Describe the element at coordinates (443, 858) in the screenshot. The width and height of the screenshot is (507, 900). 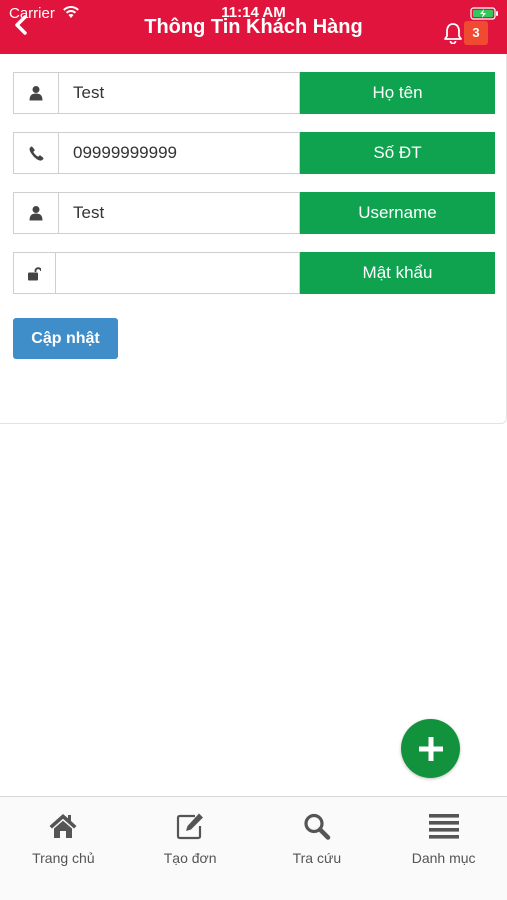
I see `nav-label-categories: Danh mục` at that location.